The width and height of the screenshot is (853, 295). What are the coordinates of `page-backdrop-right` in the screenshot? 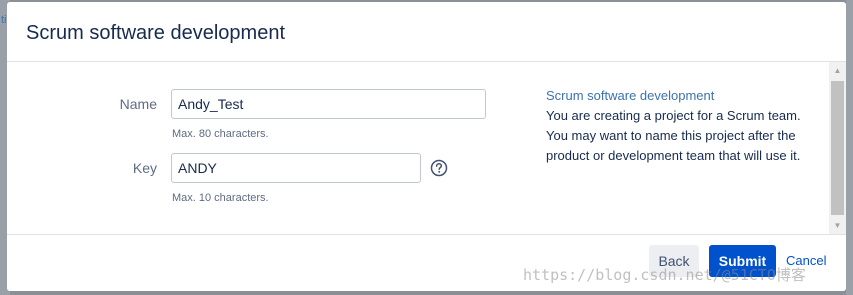 It's located at (849, 147).